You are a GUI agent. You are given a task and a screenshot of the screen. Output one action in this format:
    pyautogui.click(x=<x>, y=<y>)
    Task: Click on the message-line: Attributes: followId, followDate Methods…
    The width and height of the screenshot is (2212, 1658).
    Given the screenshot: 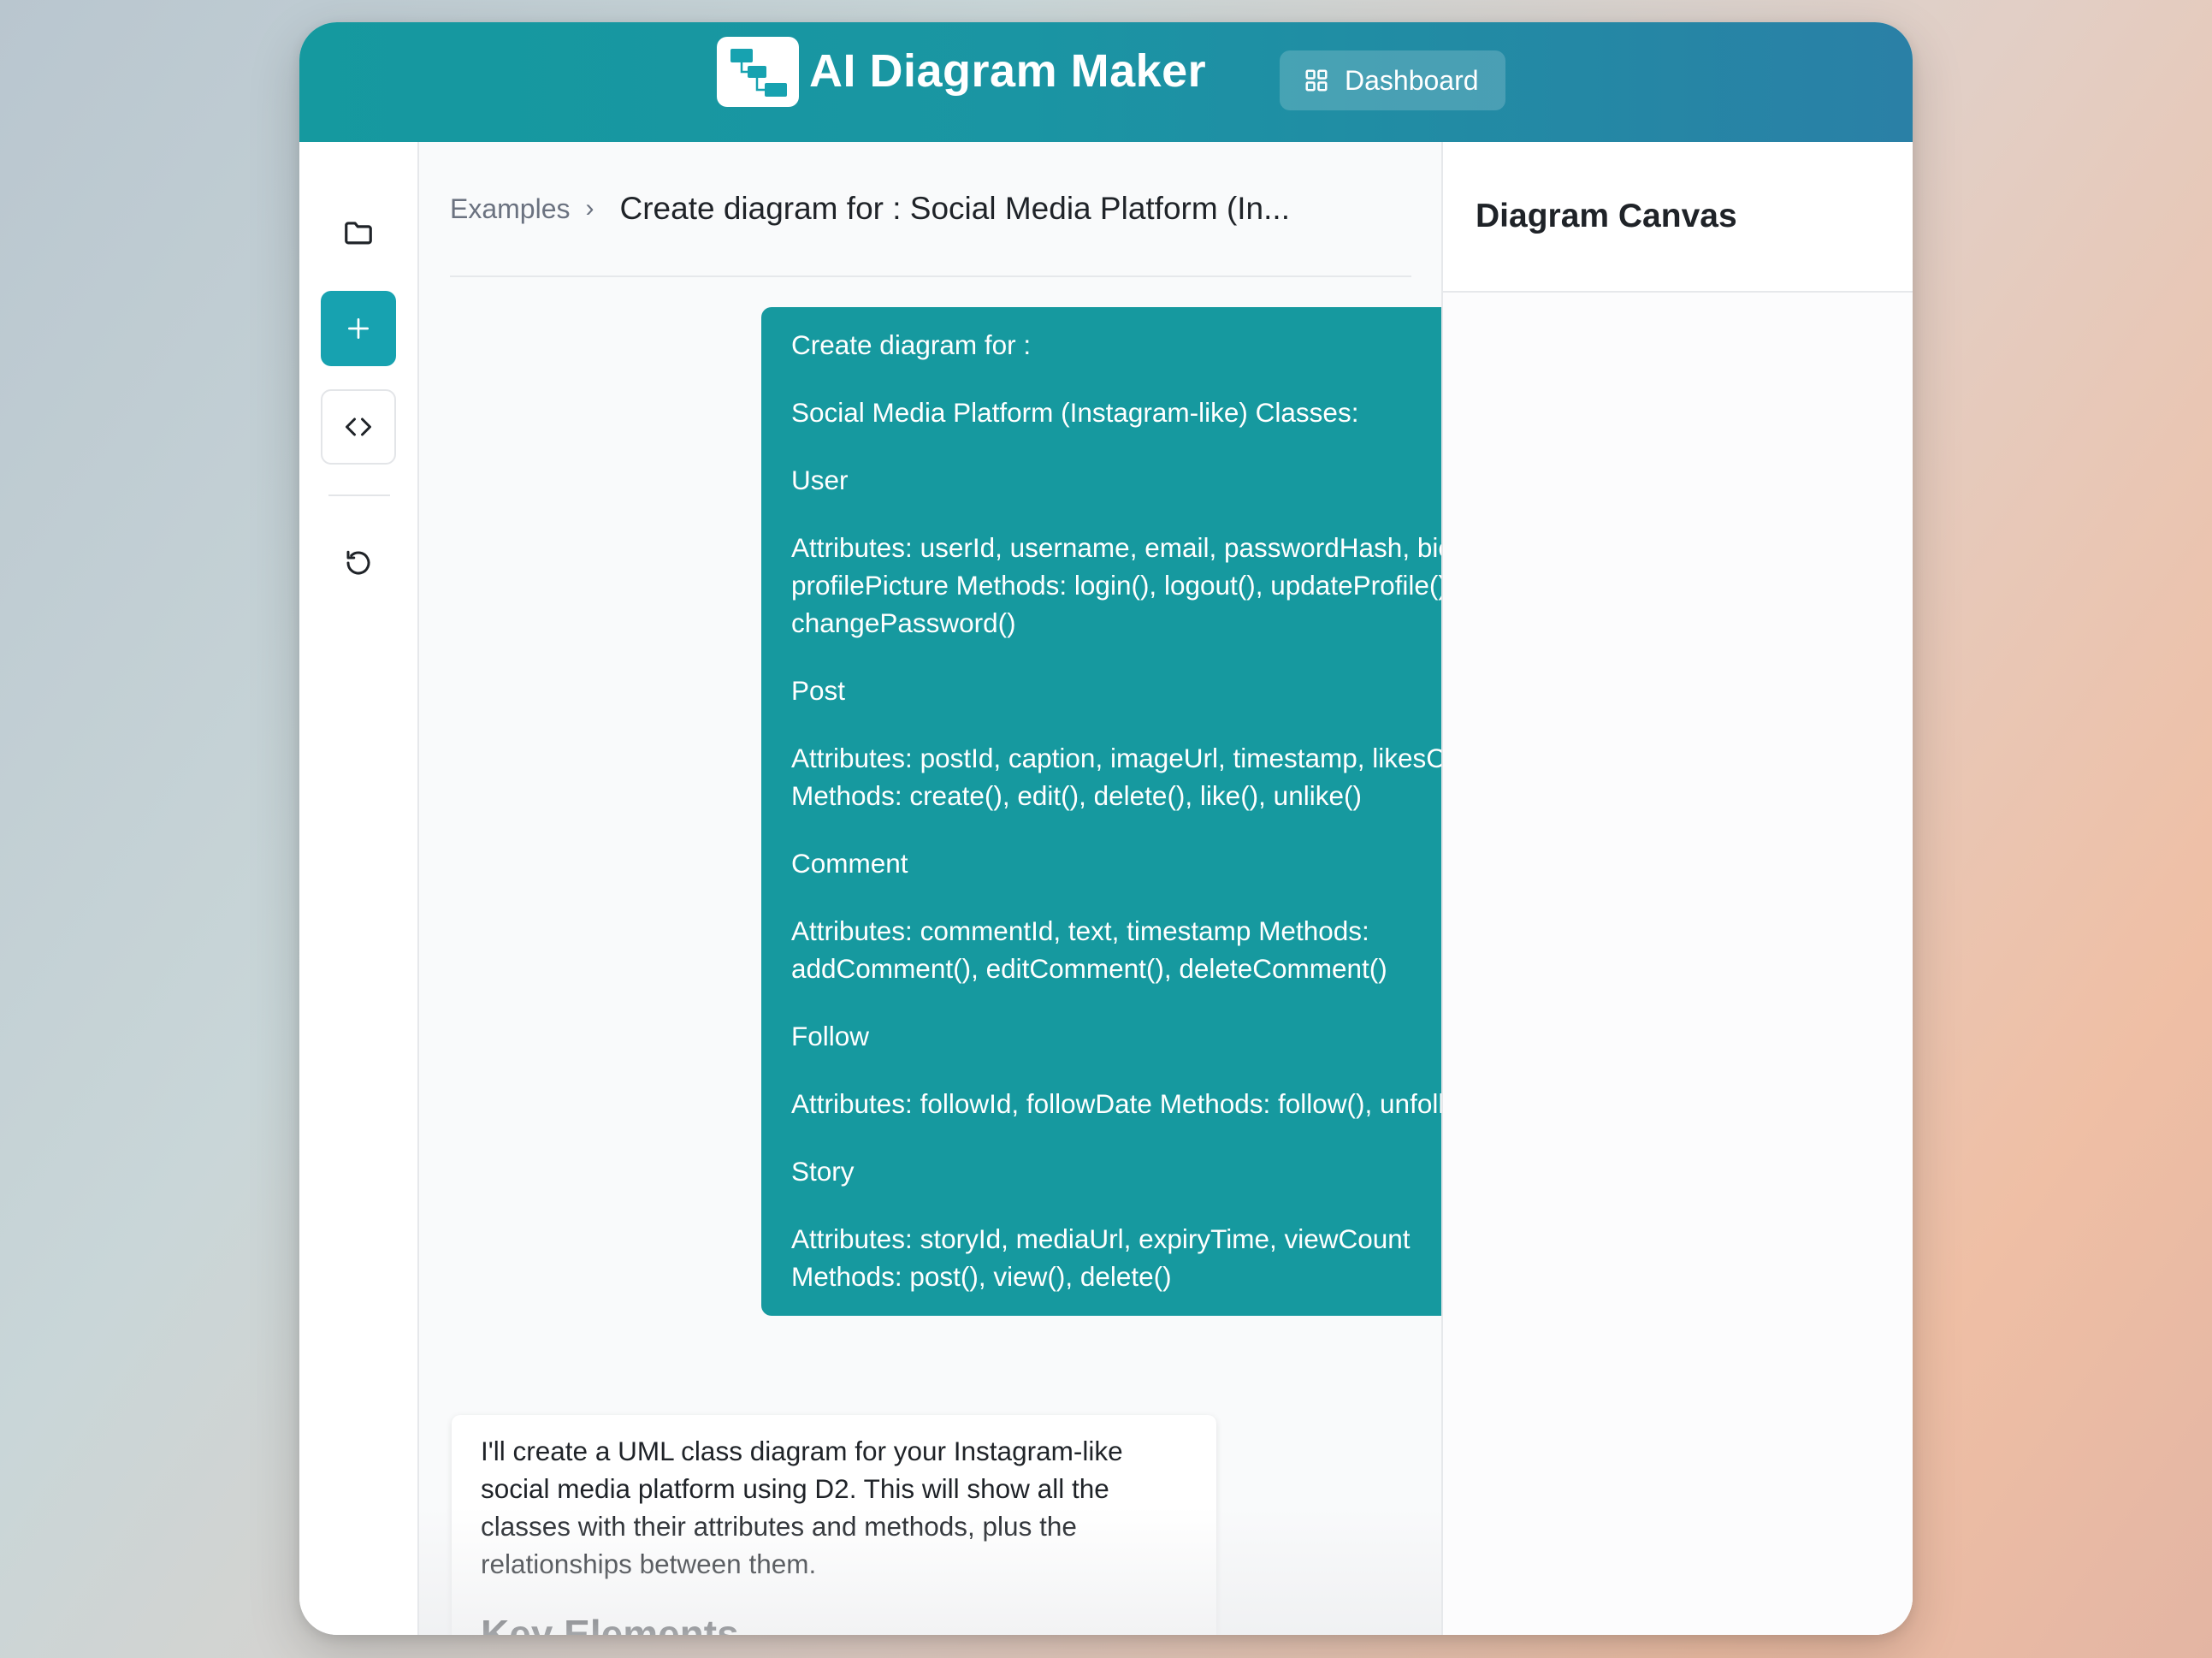 What is the action you would take?
    pyautogui.click(x=1116, y=1103)
    